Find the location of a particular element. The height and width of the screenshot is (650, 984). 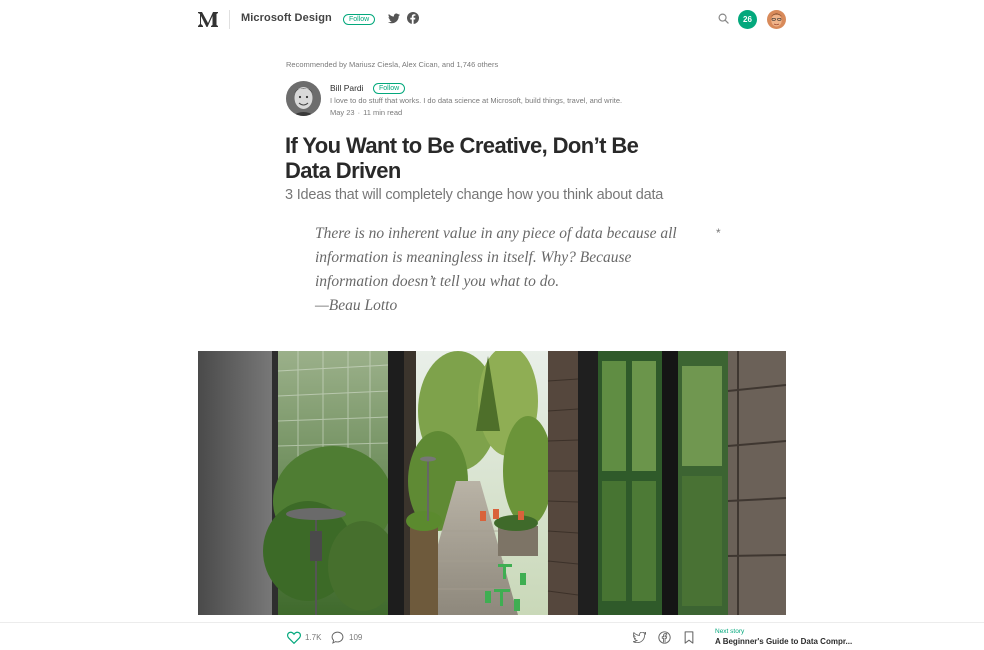

medium-logo-icon is located at coordinates (208, 19).